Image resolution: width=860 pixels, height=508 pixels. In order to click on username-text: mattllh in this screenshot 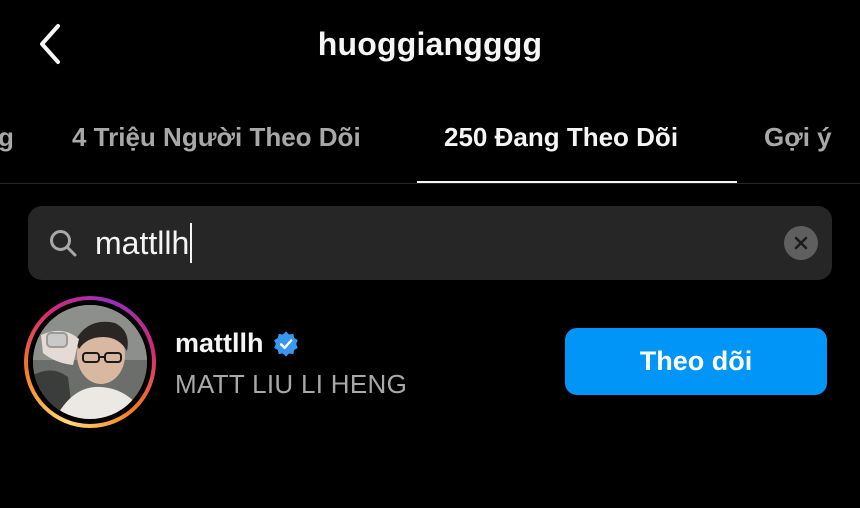, I will do `click(219, 343)`.